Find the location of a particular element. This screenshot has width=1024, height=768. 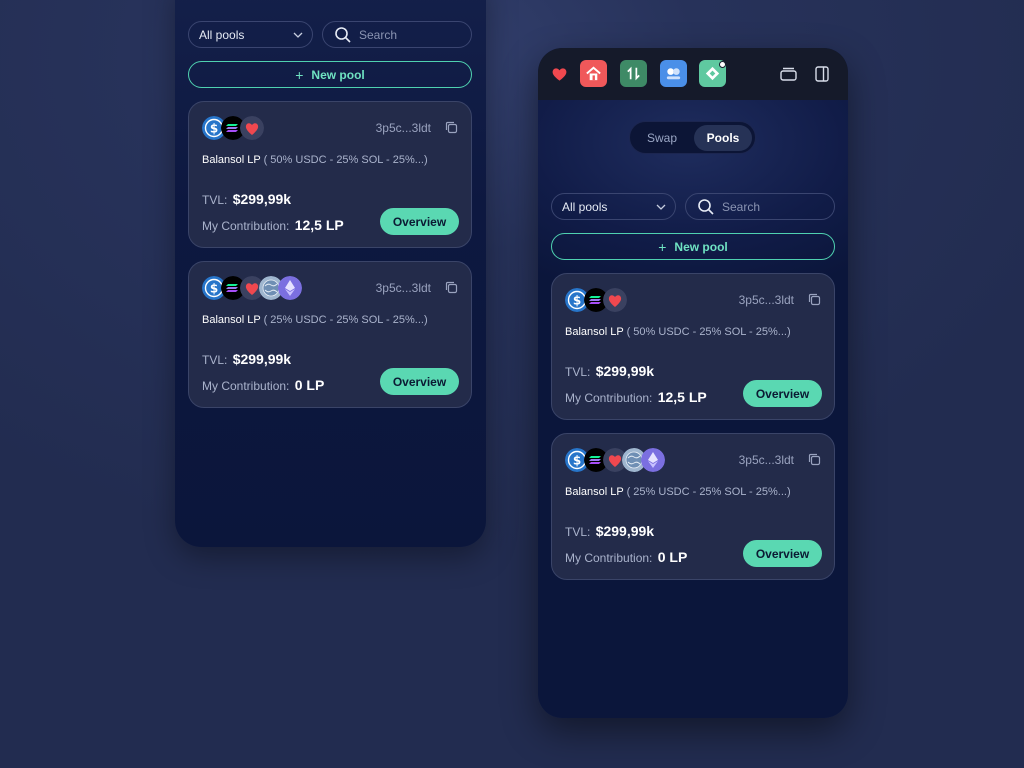

heart-logo-icon is located at coordinates (559, 73).